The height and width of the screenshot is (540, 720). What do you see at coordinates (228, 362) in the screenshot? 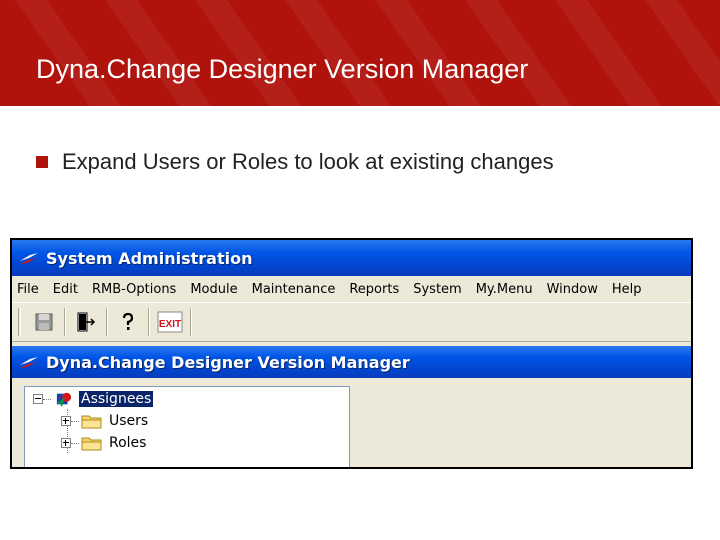
I see `version-manager-title: Dyna.Change Designer Version Manager` at bounding box center [228, 362].